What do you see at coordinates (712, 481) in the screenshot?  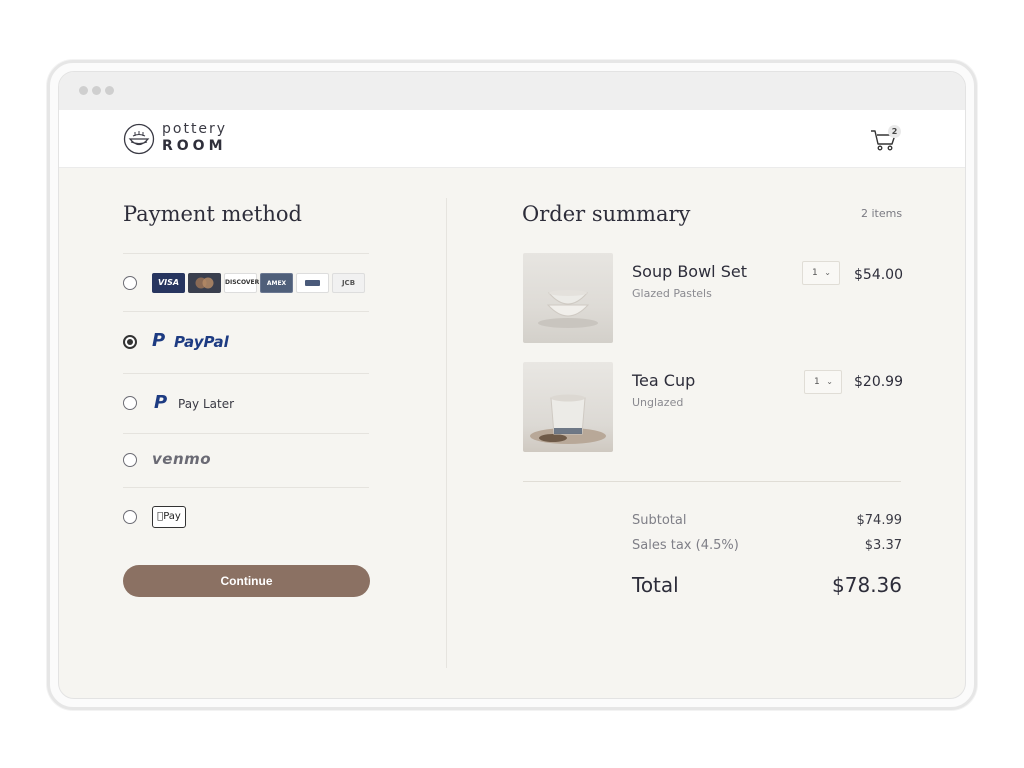 I see `summary-divider` at bounding box center [712, 481].